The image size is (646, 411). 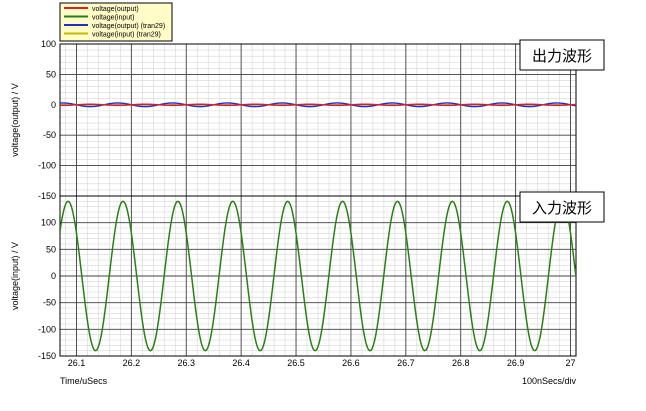 I want to click on x-tick-label: 26.7, so click(x=406, y=363).